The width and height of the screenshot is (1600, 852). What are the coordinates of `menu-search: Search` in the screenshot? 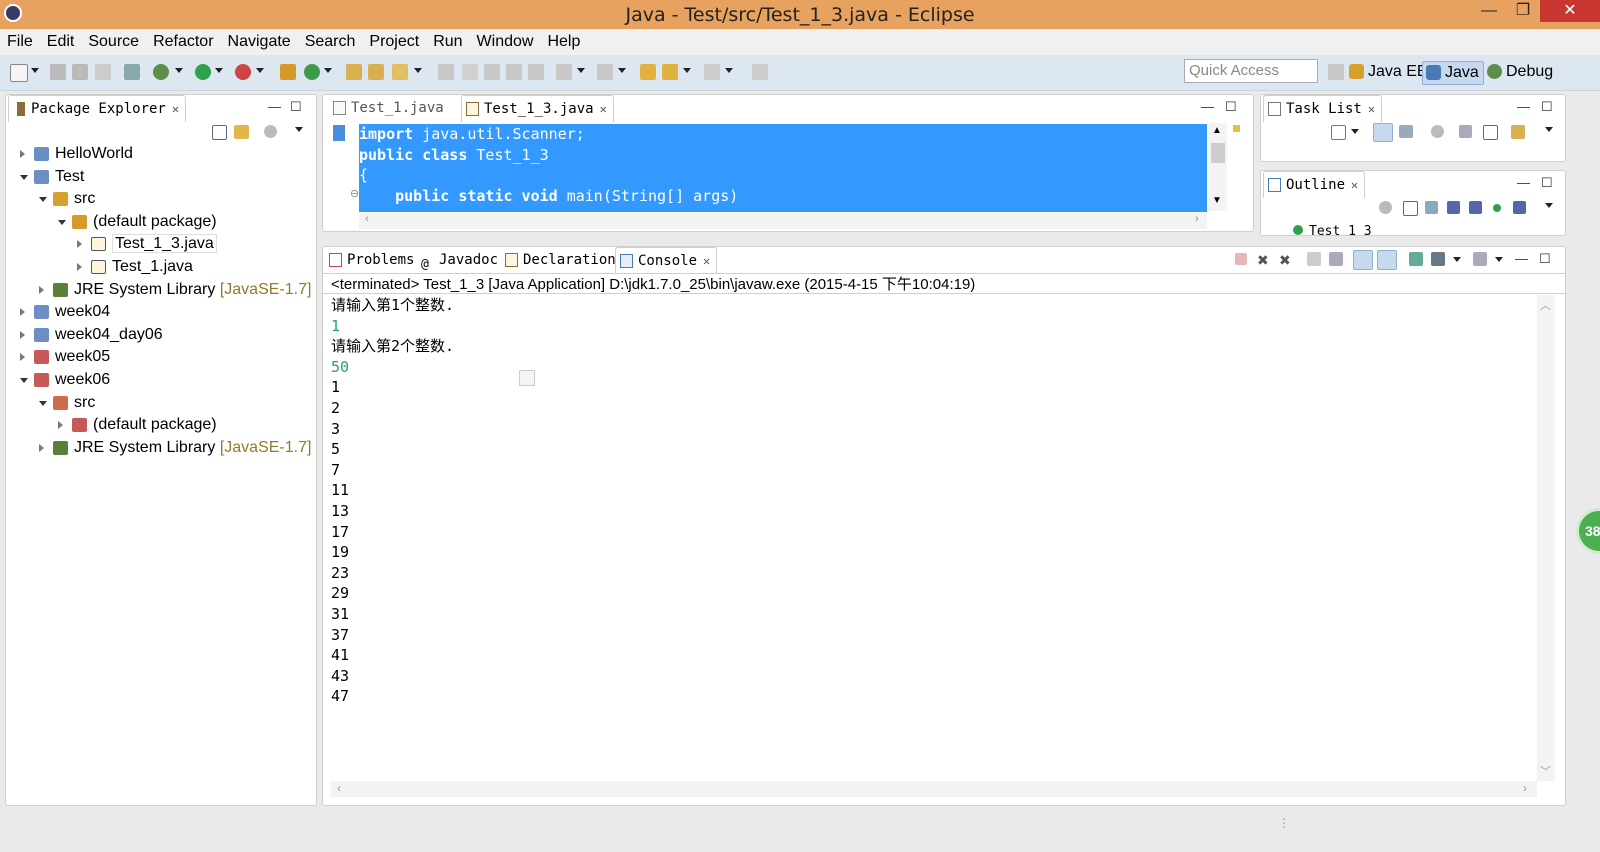 It's located at (330, 42).